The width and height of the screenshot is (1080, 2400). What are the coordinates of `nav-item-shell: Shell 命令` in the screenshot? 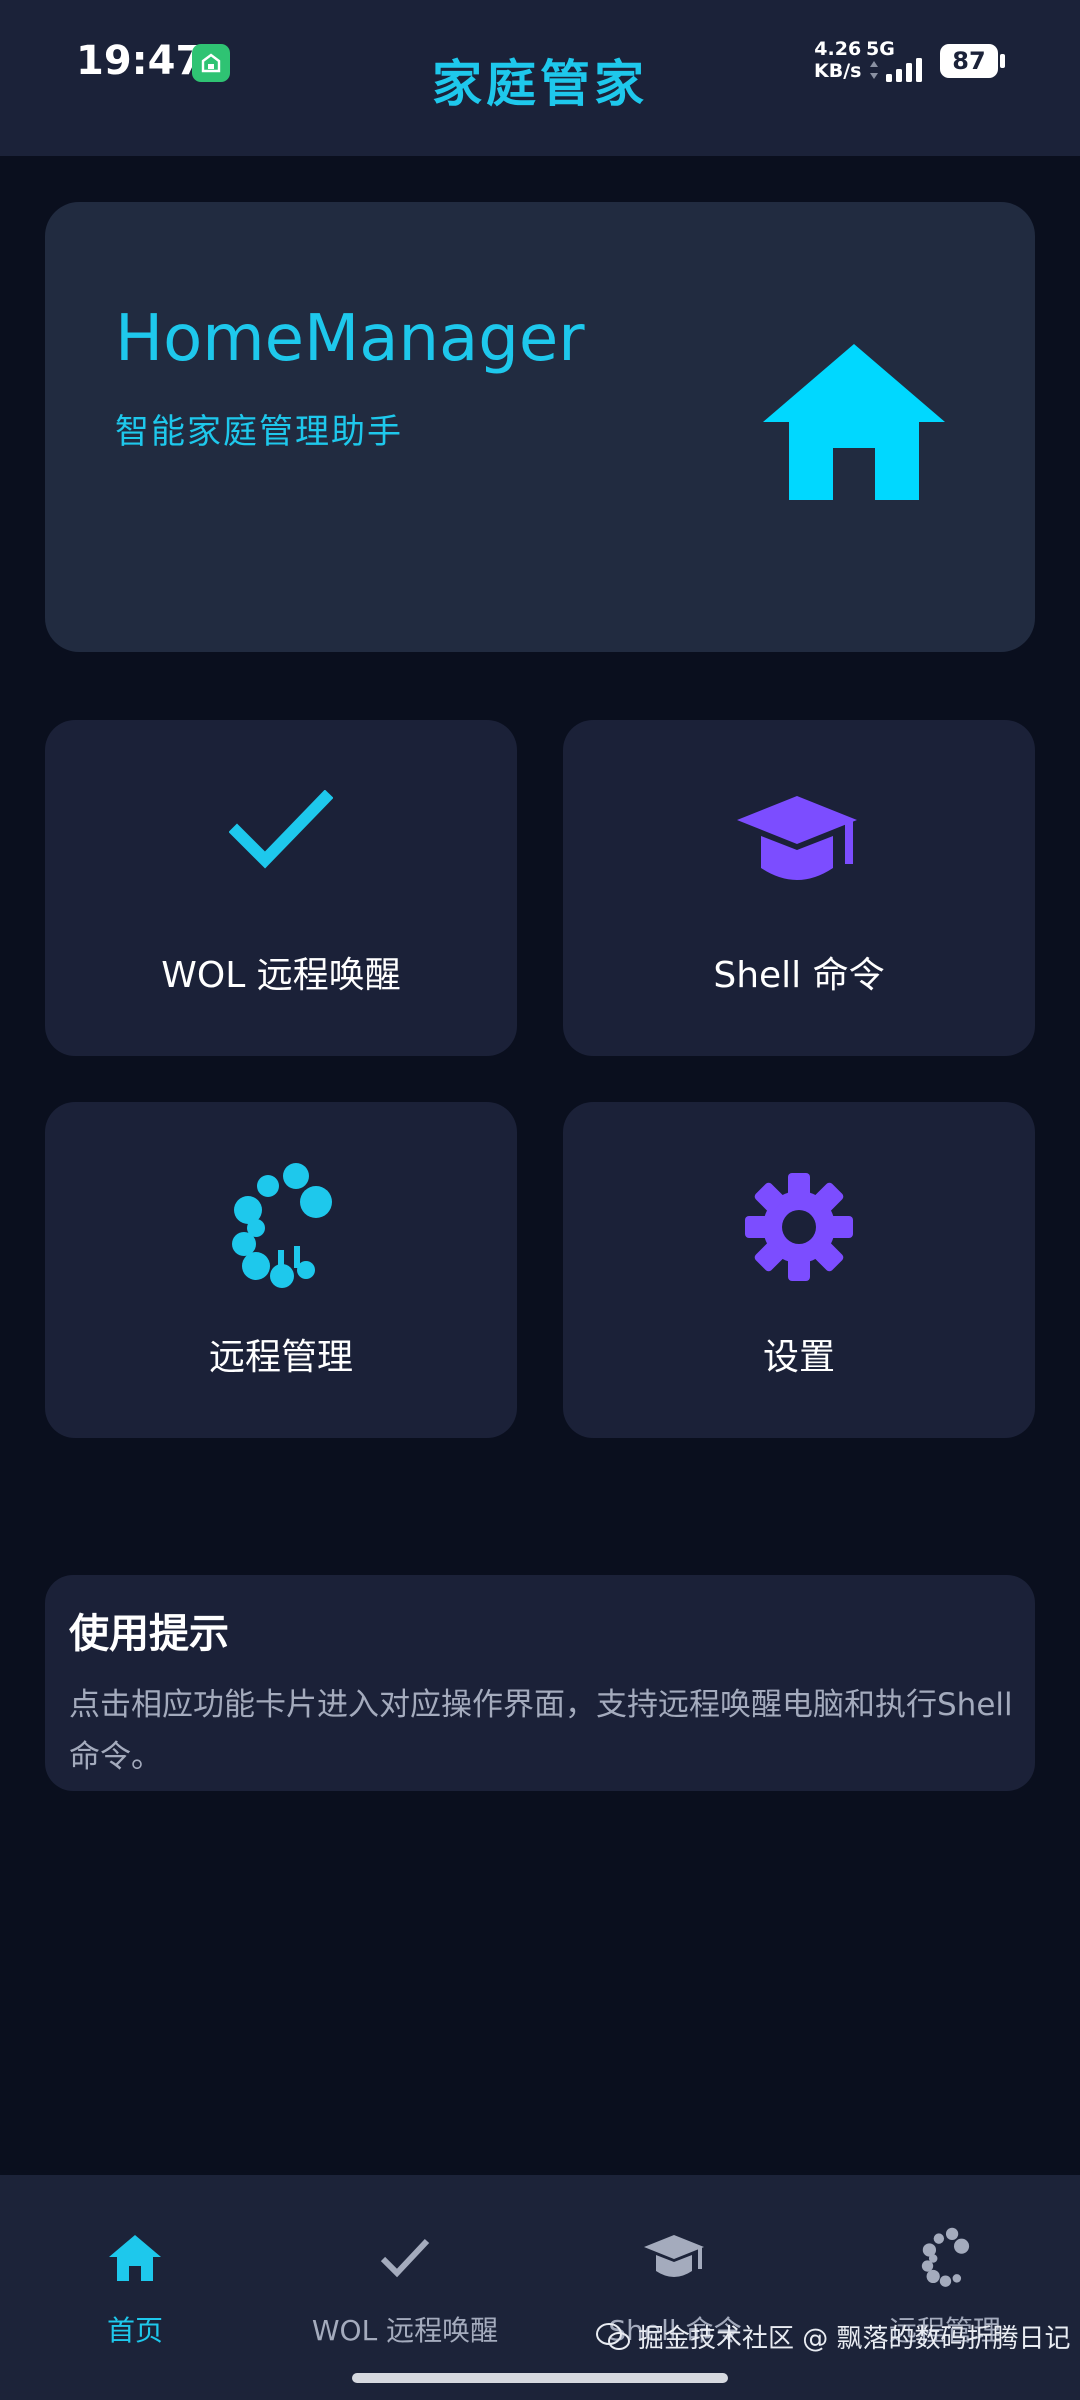 It's located at (675, 2287).